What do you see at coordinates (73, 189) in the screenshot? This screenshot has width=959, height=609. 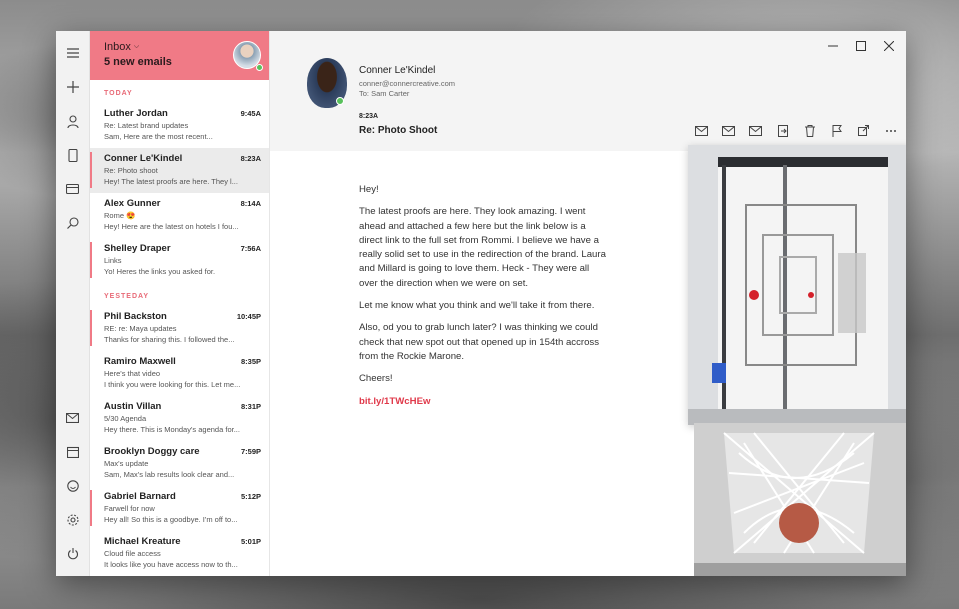 I see `card-icon` at bounding box center [73, 189].